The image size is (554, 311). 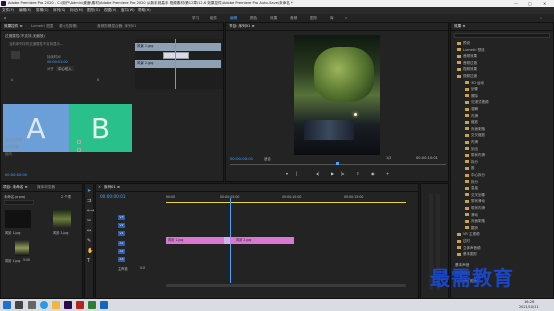 What do you see at coordinates (530, 3) in the screenshot?
I see `maximize-button: □` at bounding box center [530, 3].